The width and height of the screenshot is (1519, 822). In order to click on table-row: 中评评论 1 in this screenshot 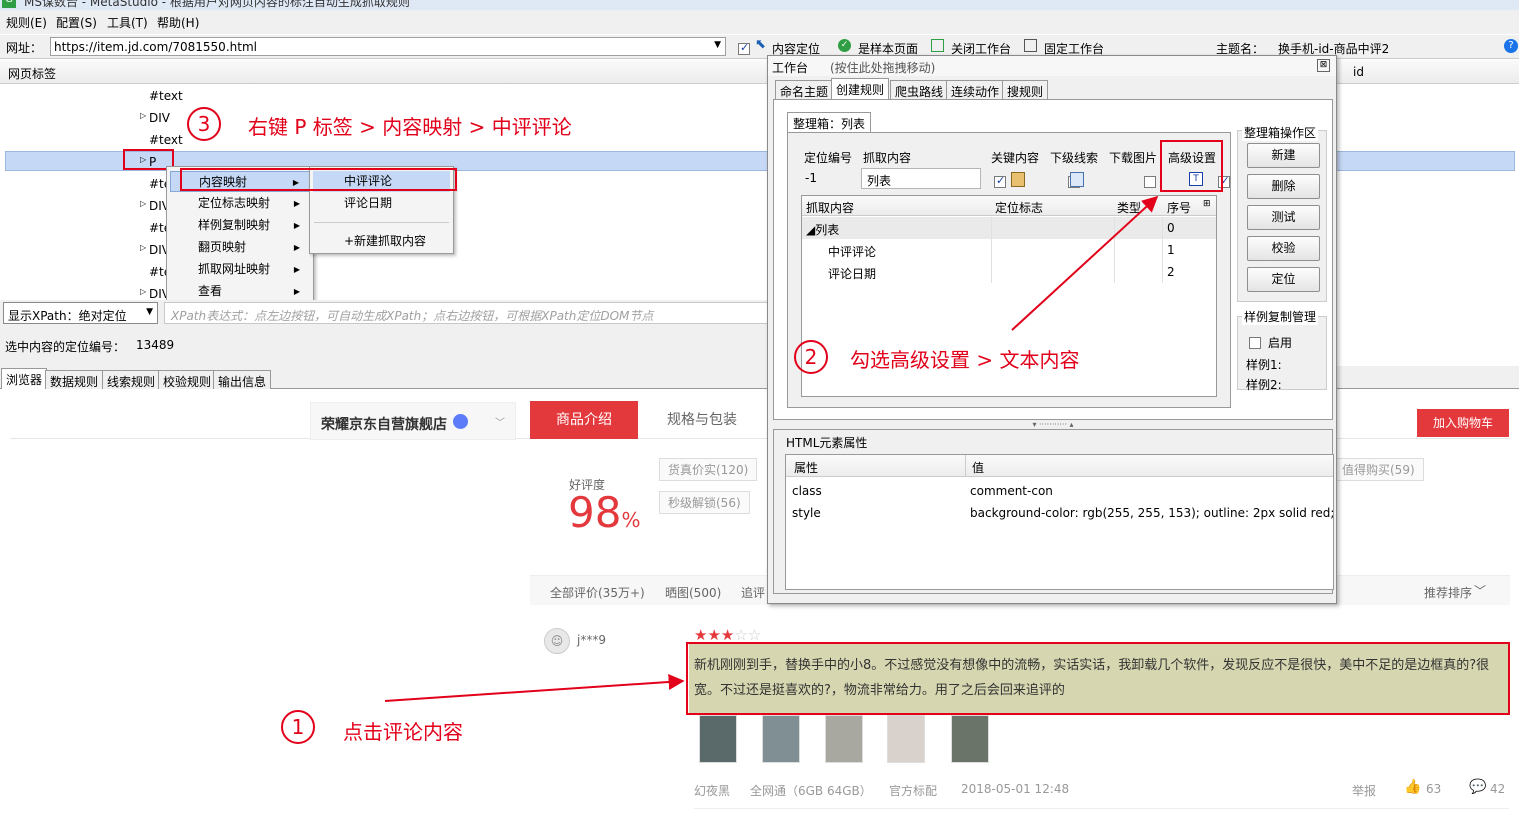, I will do `click(1009, 250)`.